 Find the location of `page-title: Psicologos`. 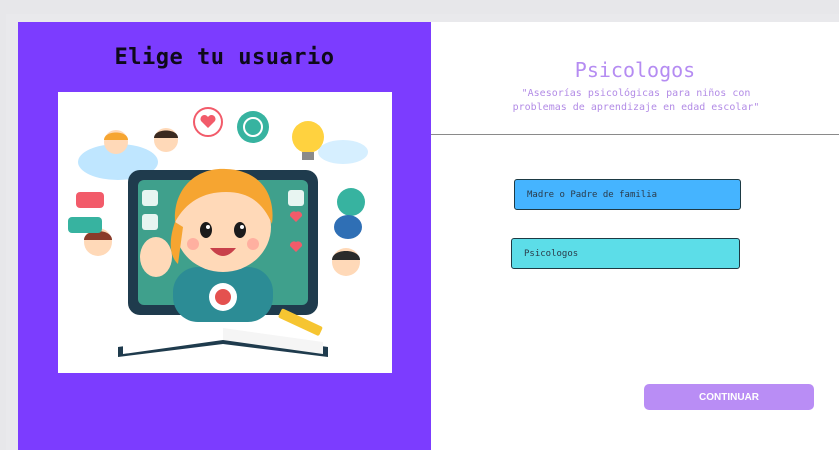

page-title: Psicologos is located at coordinates (635, 70).